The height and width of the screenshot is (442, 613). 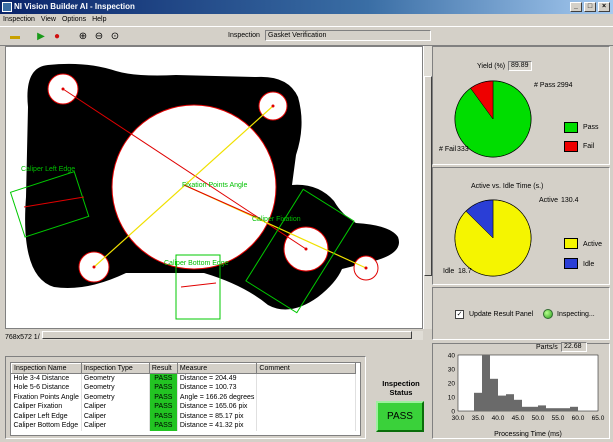 What do you see at coordinates (507, 186) in the screenshot?
I see `active-idle-title: Active vs. Idle Time (s.)` at bounding box center [507, 186].